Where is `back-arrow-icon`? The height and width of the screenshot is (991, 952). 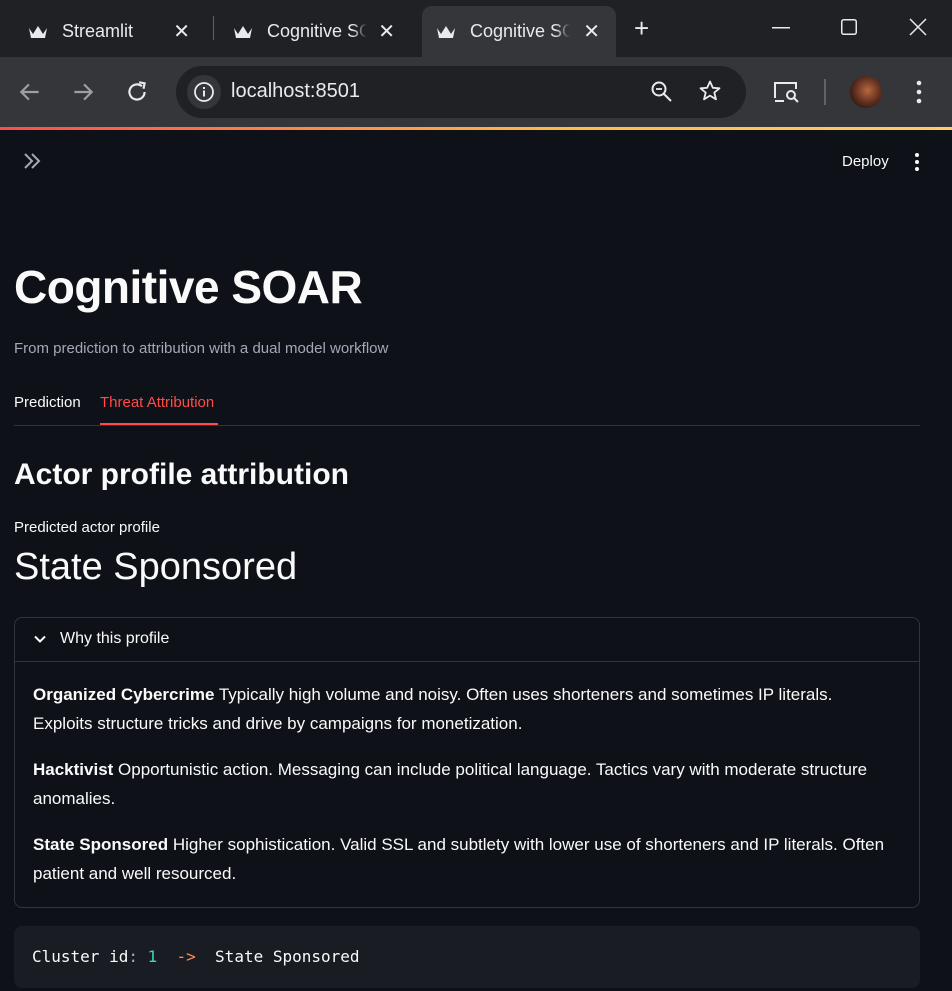
back-arrow-icon is located at coordinates (30, 92).